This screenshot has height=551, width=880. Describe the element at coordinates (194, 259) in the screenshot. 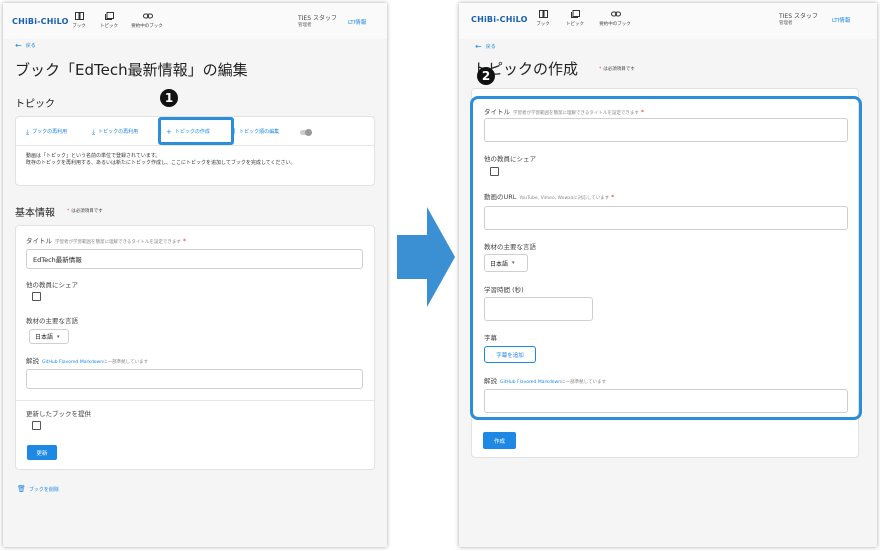

I see `title-input: EdTech最新情報` at that location.